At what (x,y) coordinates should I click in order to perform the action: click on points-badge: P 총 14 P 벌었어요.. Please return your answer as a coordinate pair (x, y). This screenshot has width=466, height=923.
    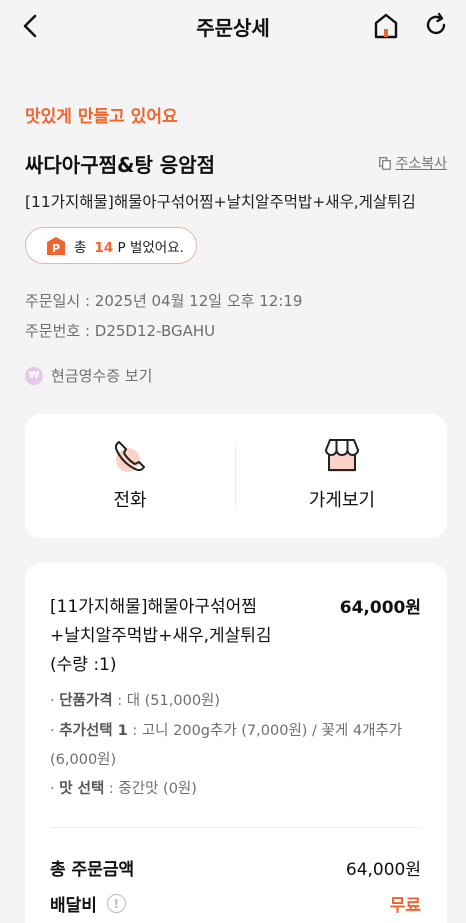
    Looking at the image, I should click on (111, 245).